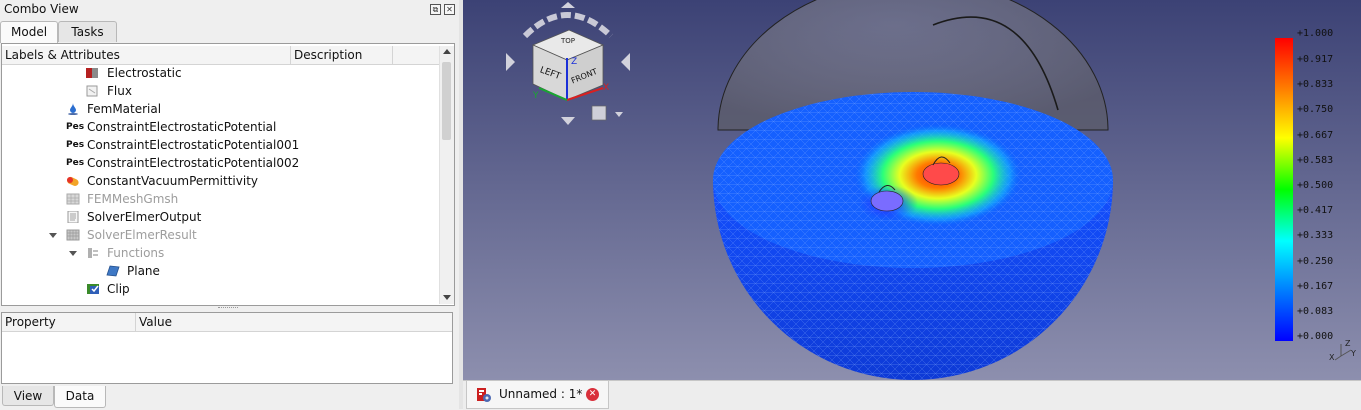 Image resolution: width=1361 pixels, height=410 pixels. I want to click on tree-item-solver-elmer-output: SolverElmerOutput, so click(221, 217).